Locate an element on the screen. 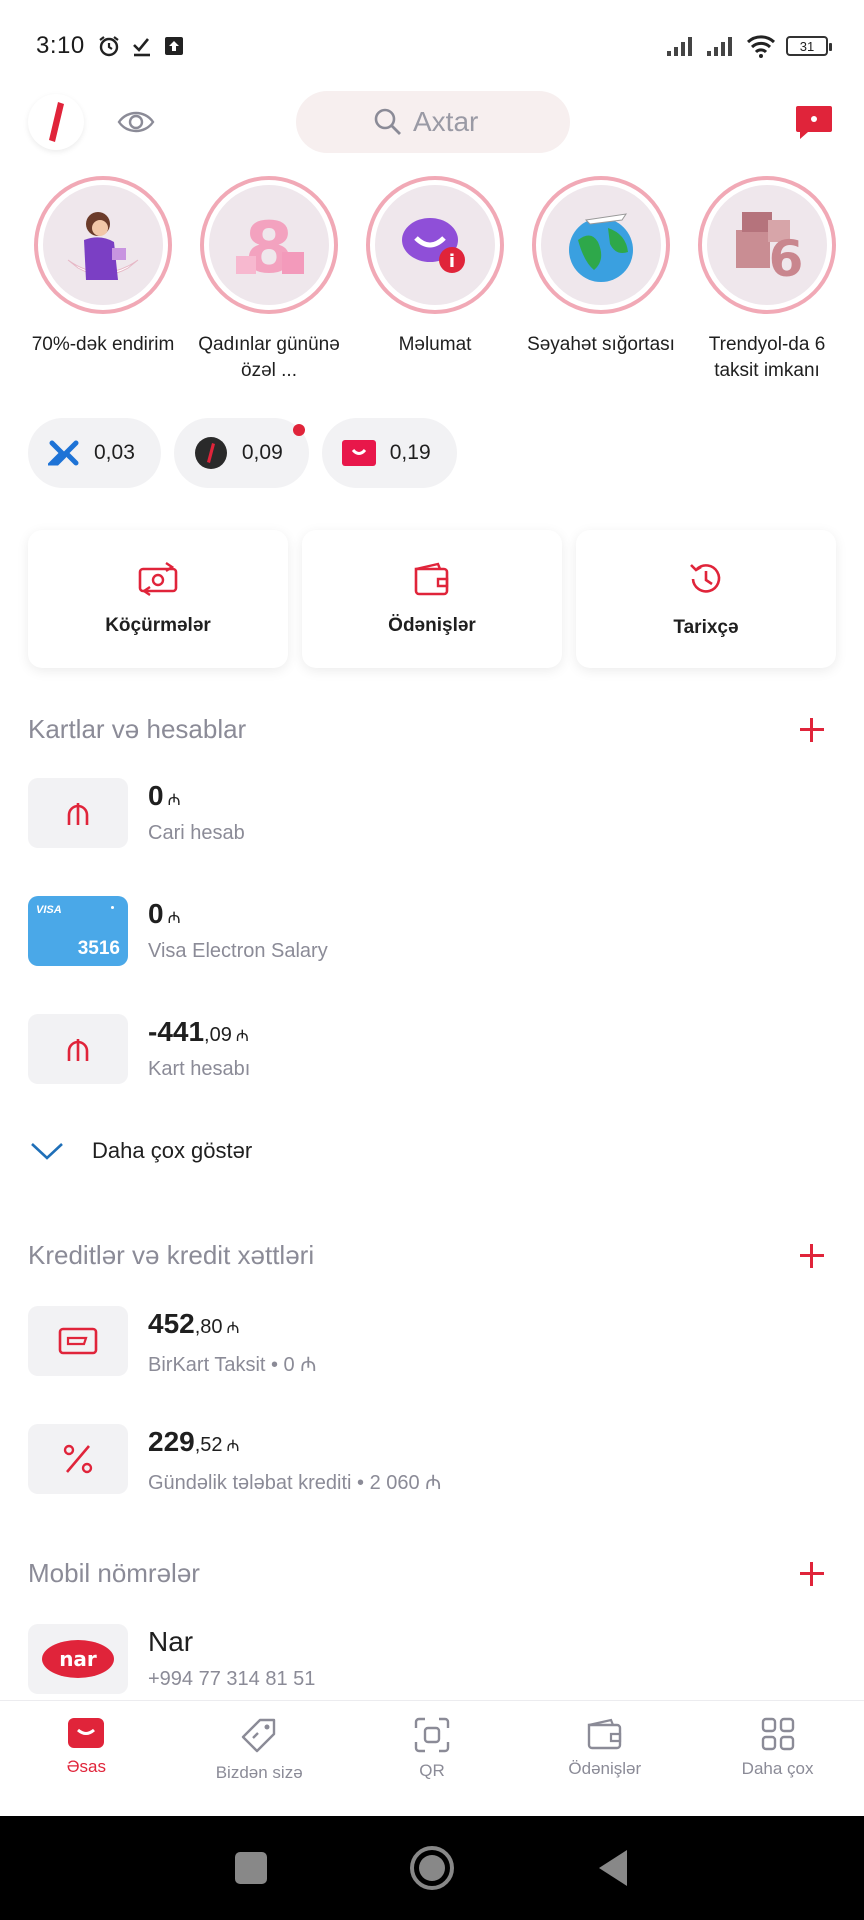 The image size is (864, 1920). chip-bonus-x: 0,03 is located at coordinates (94, 453).